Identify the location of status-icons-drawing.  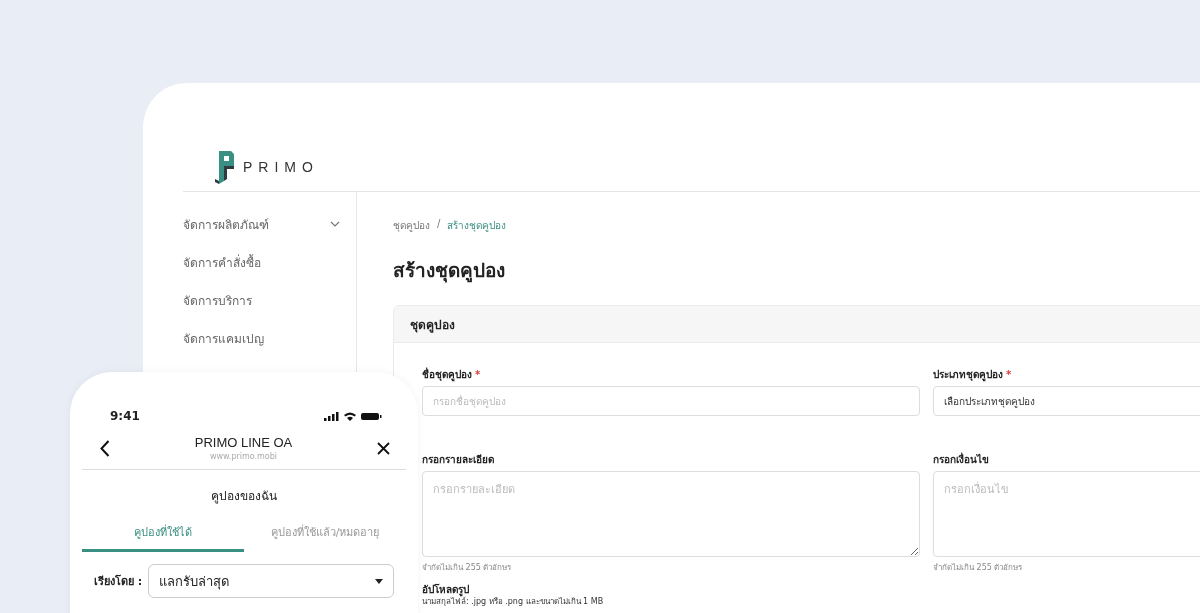
(353, 416).